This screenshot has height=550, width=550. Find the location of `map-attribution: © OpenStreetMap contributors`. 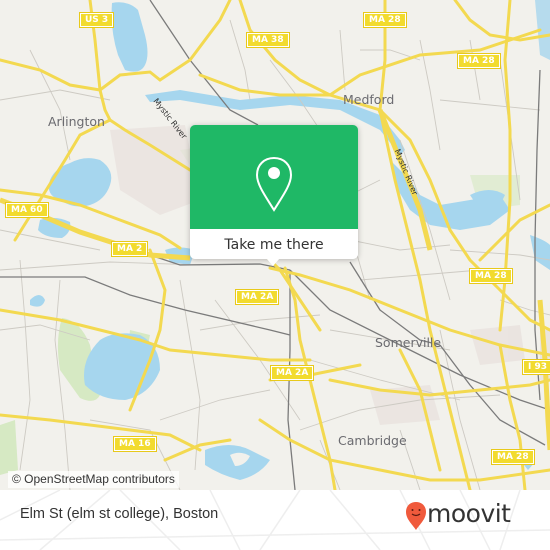

map-attribution: © OpenStreetMap contributors is located at coordinates (93, 479).